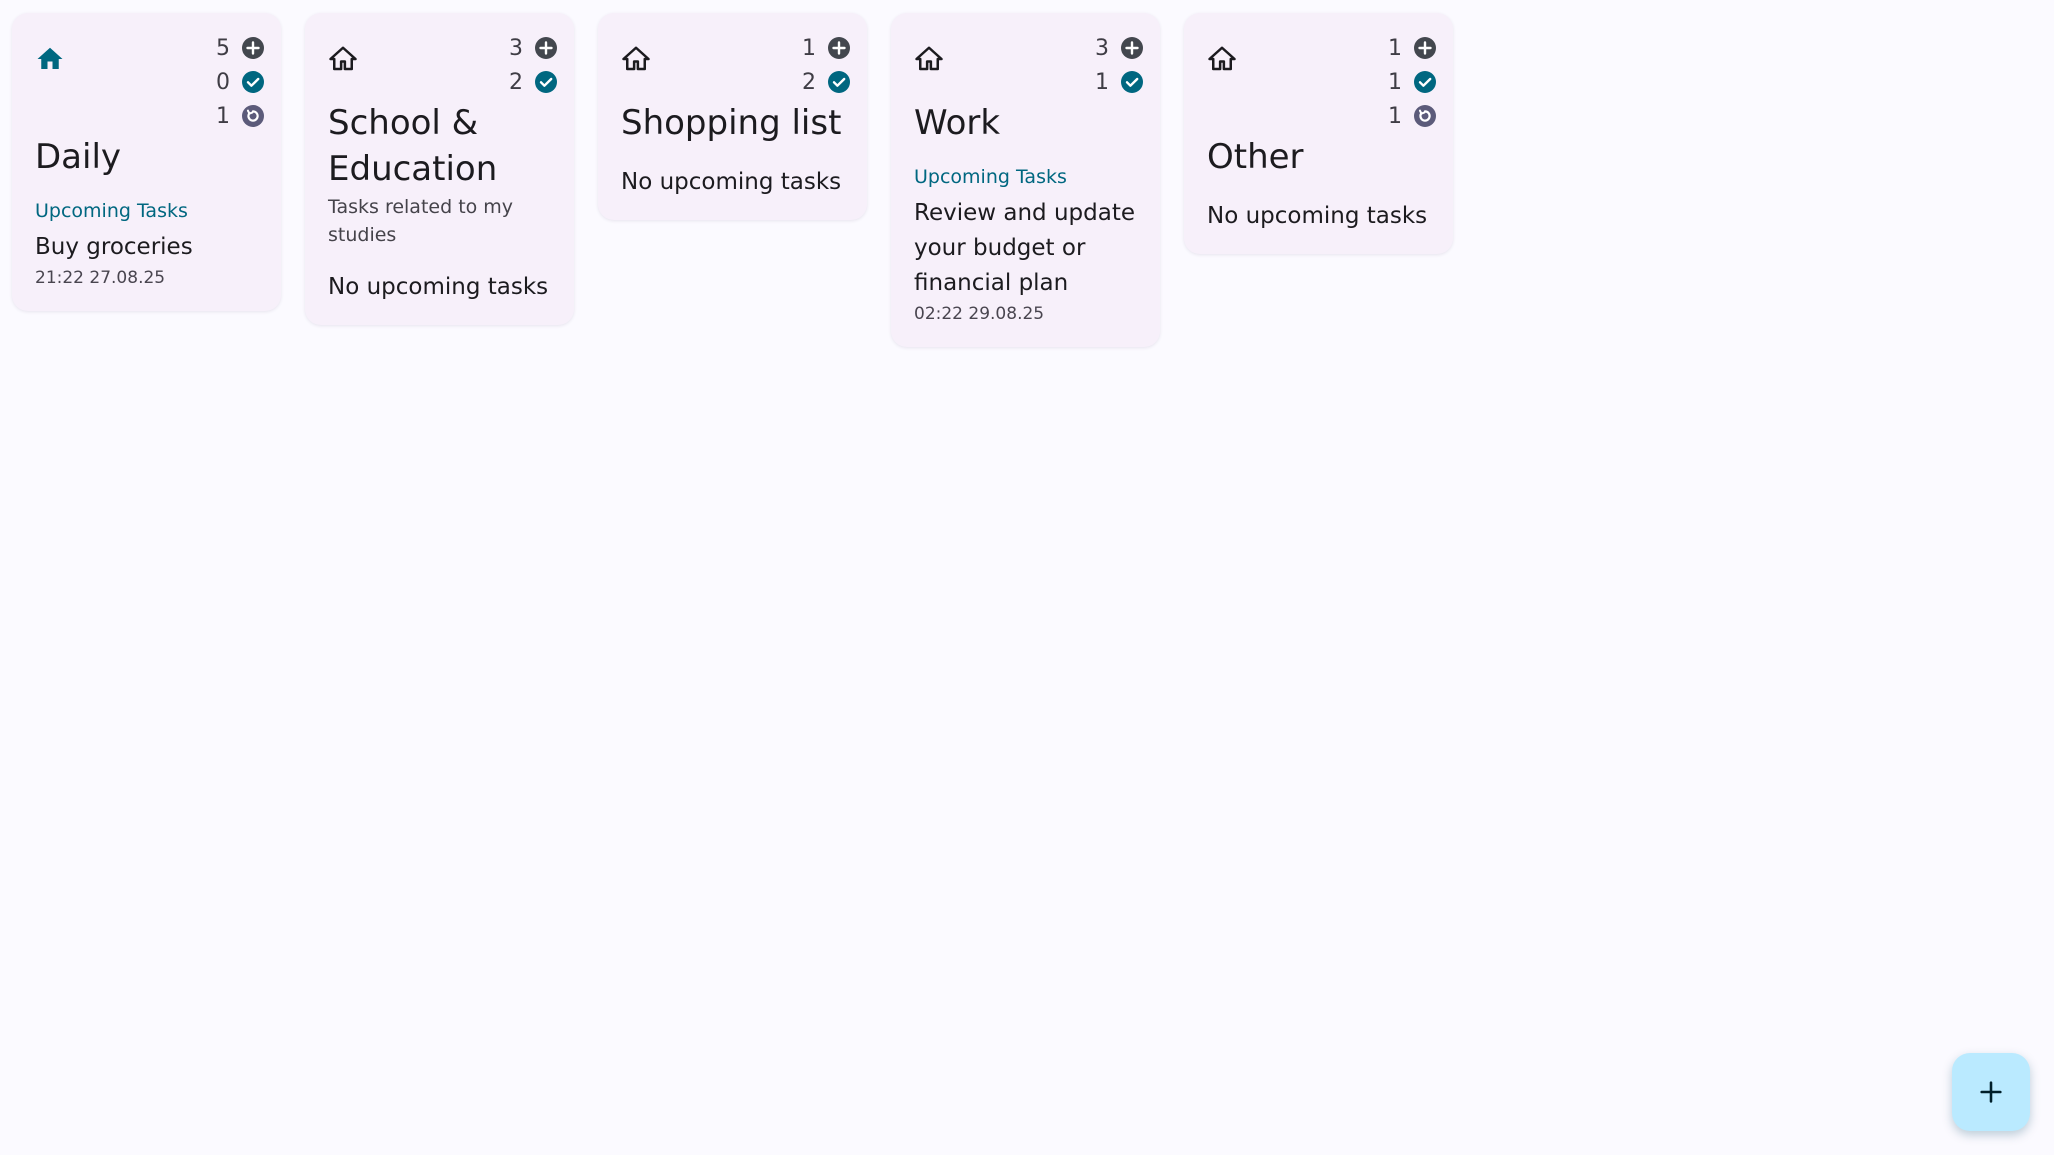  Describe the element at coordinates (731, 123) in the screenshot. I see `category-title: Shopping list` at that location.